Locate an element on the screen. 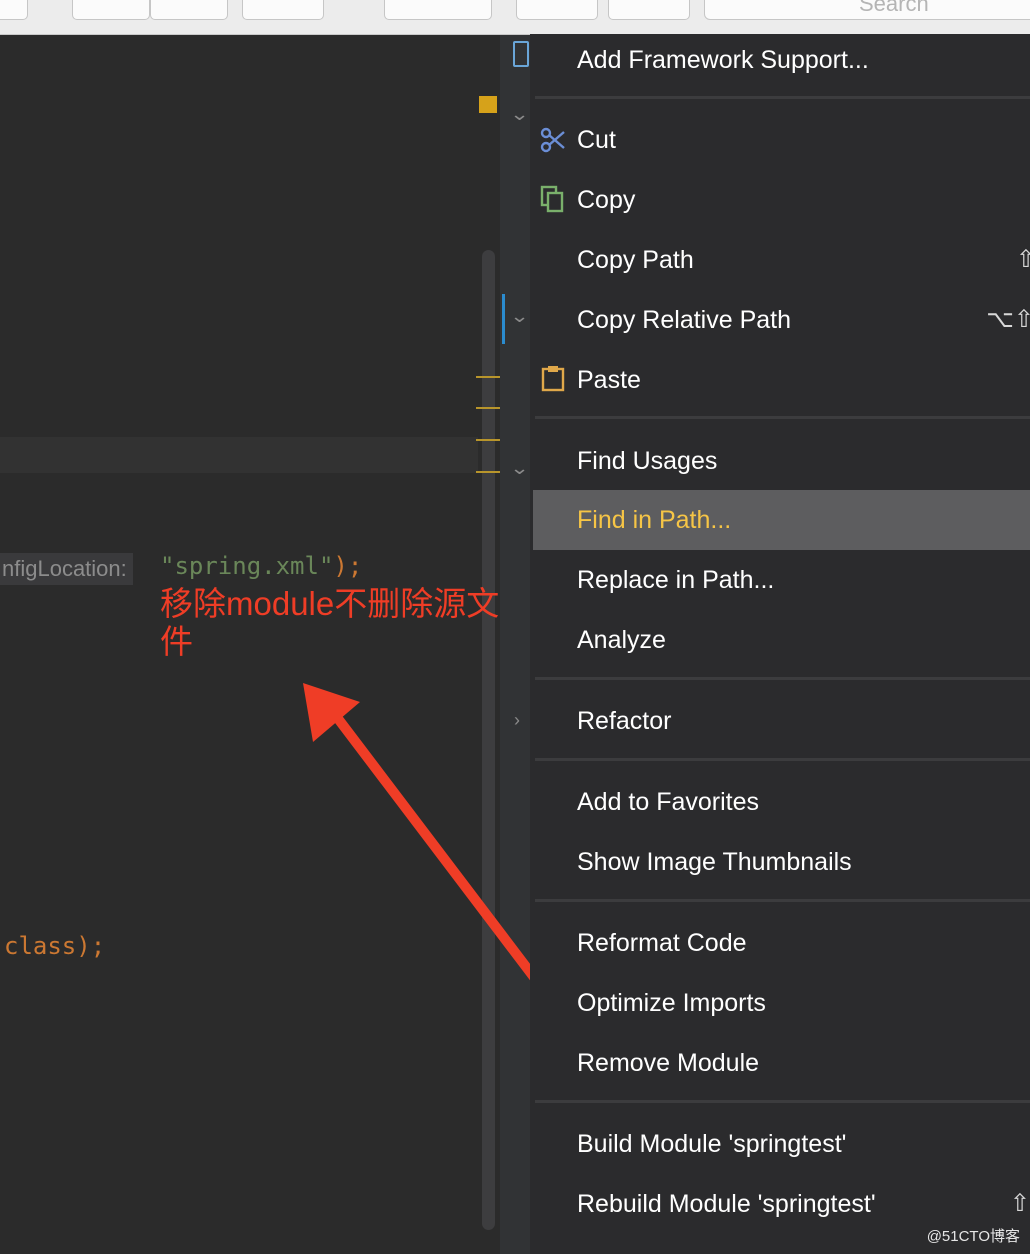 The width and height of the screenshot is (1030, 1254). chevron-right-icon: › is located at coordinates (517, 720).